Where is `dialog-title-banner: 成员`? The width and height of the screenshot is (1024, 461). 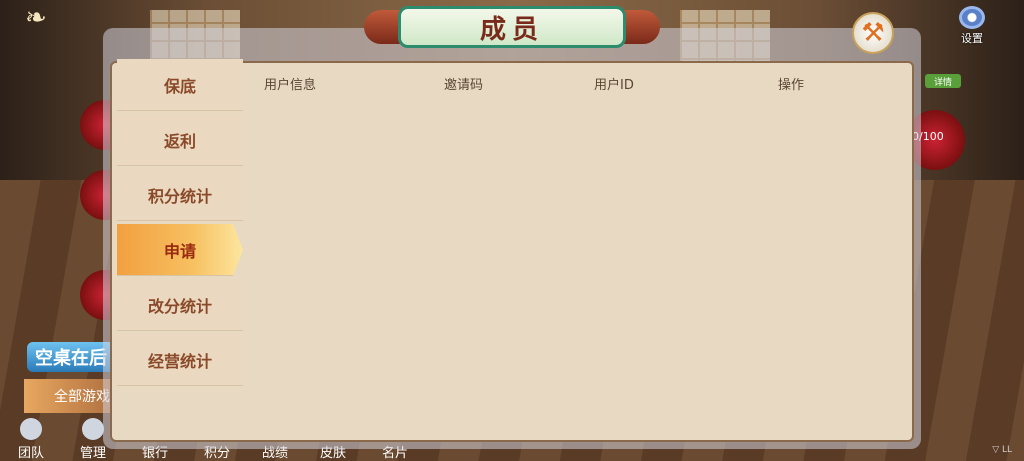
dialog-title-banner: 成员 is located at coordinates (512, 27).